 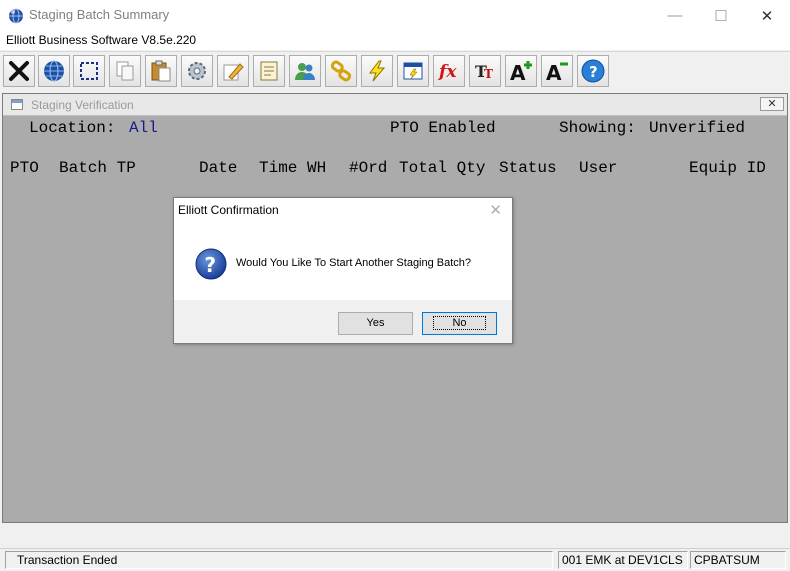 What do you see at coordinates (598, 168) in the screenshot?
I see `column-header-user: User` at bounding box center [598, 168].